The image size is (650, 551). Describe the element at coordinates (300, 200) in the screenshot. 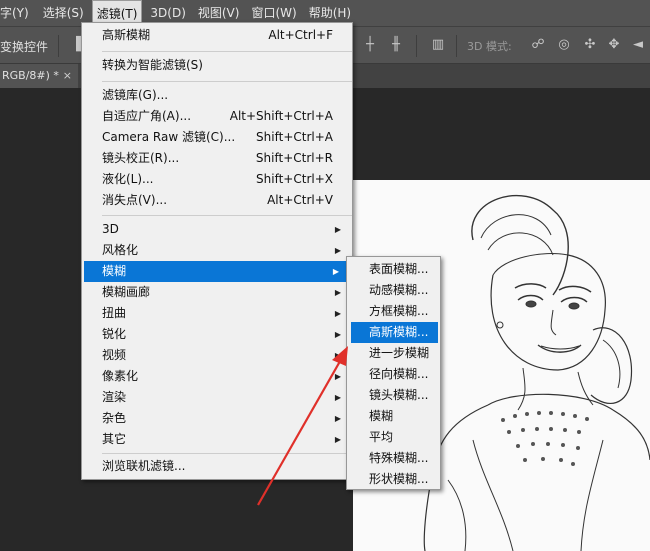

I see `vanishing-point-shortcut: Alt+Ctrl+V` at that location.